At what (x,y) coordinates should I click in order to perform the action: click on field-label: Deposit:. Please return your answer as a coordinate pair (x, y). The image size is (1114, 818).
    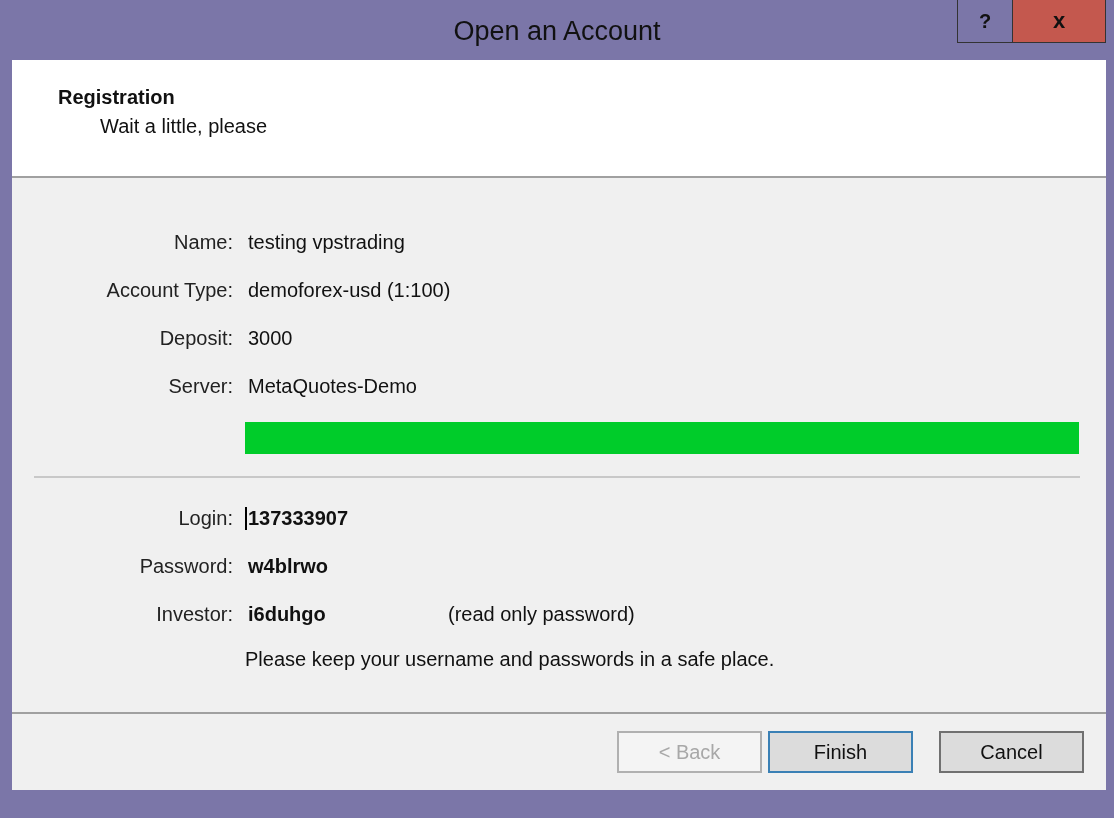
    Looking at the image, I should click on (195, 338).